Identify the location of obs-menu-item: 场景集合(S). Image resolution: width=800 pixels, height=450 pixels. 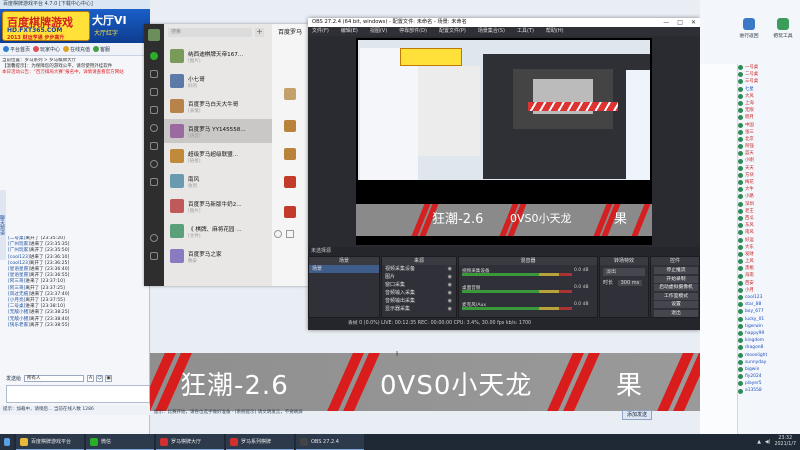
(491, 31).